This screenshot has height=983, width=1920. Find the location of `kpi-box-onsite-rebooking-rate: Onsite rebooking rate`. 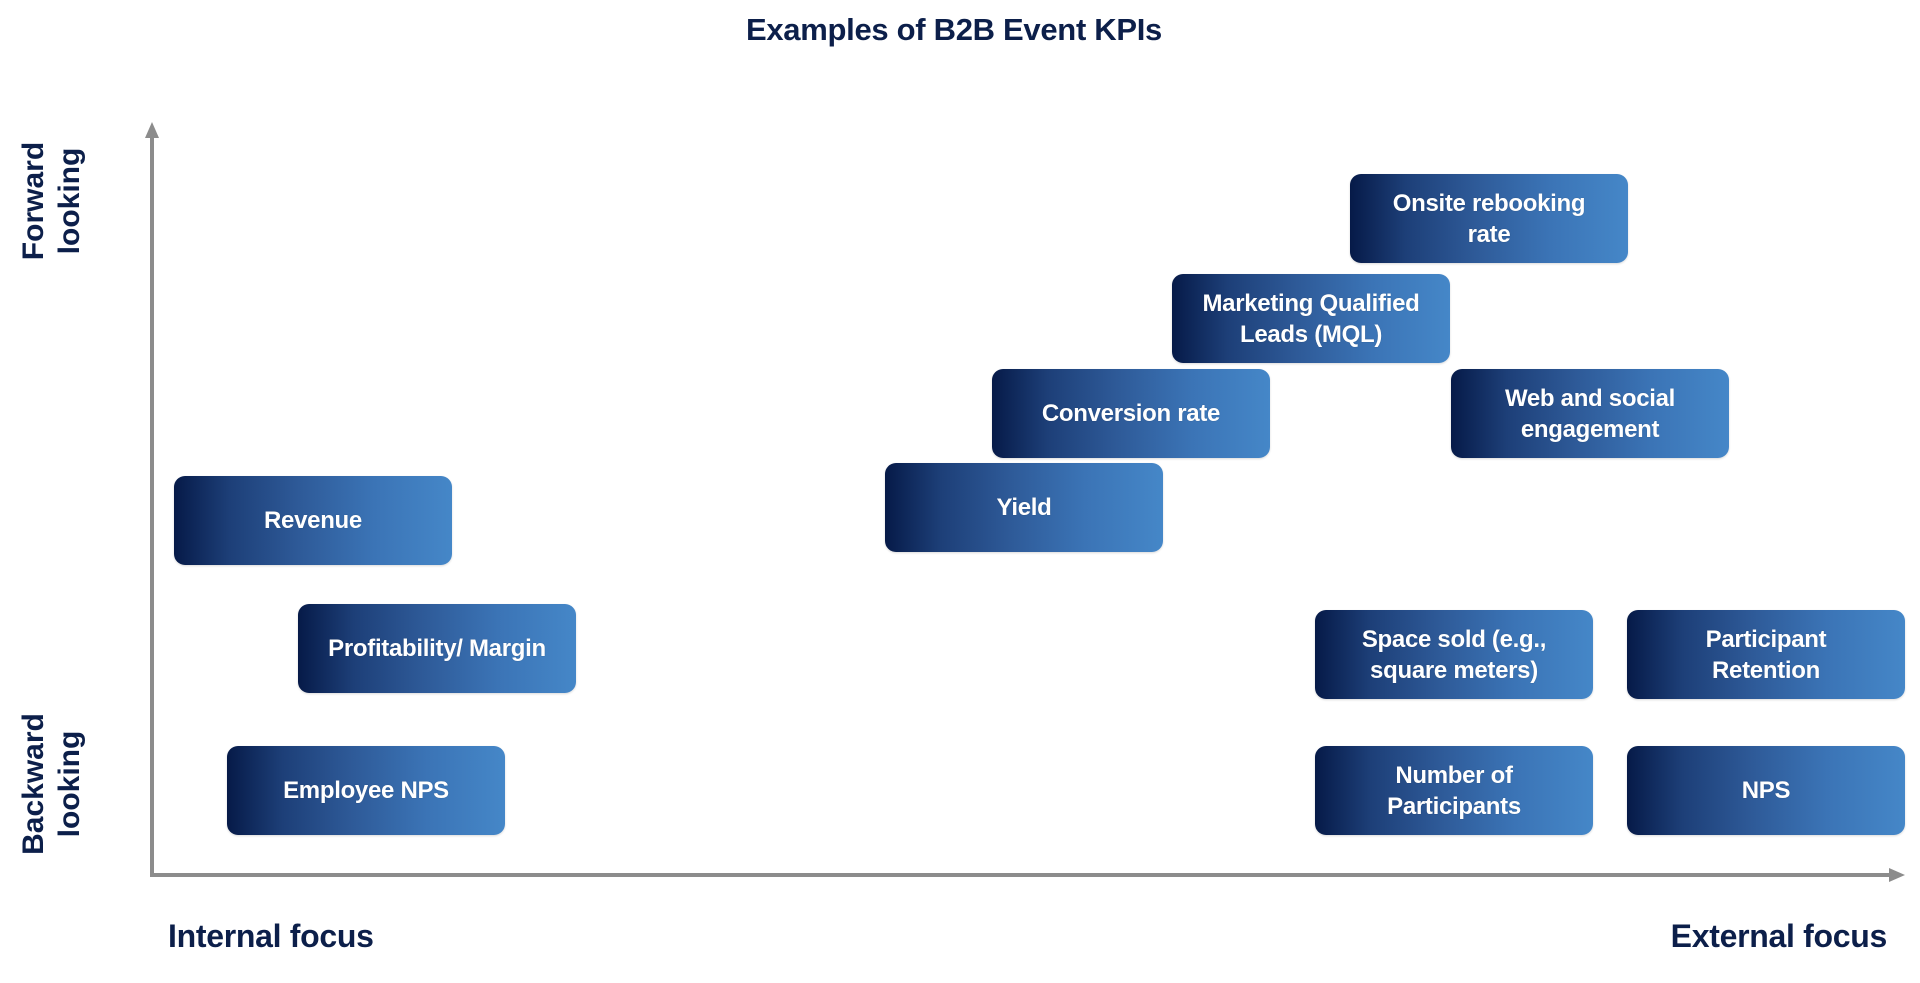

kpi-box-onsite-rebooking-rate: Onsite rebooking rate is located at coordinates (1489, 218).